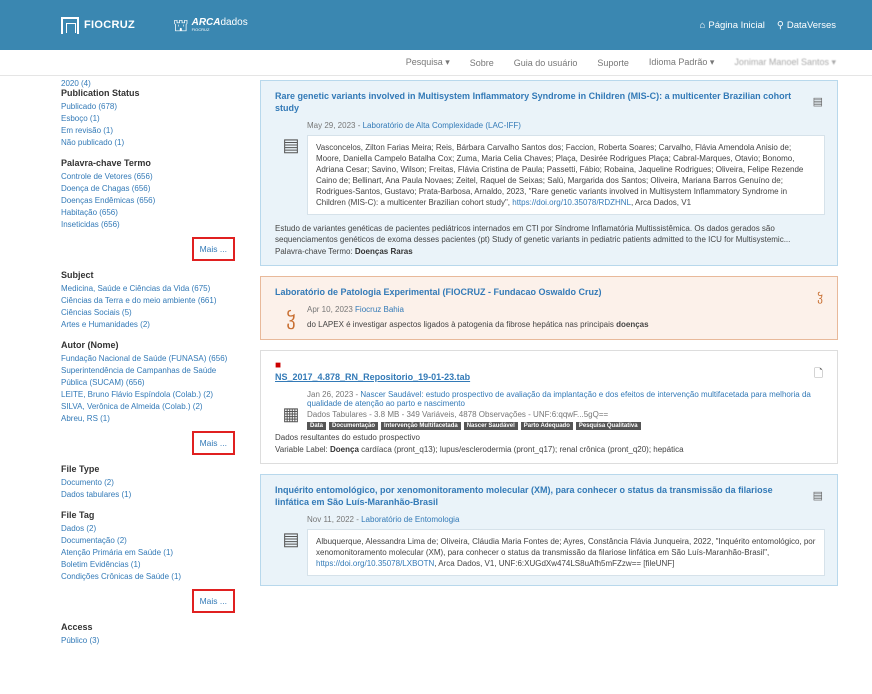 The height and width of the screenshot is (694, 872). Describe the element at coordinates (608, 426) in the screenshot. I see `file-tag-badge: Pesquisa Qualitativa` at that location.